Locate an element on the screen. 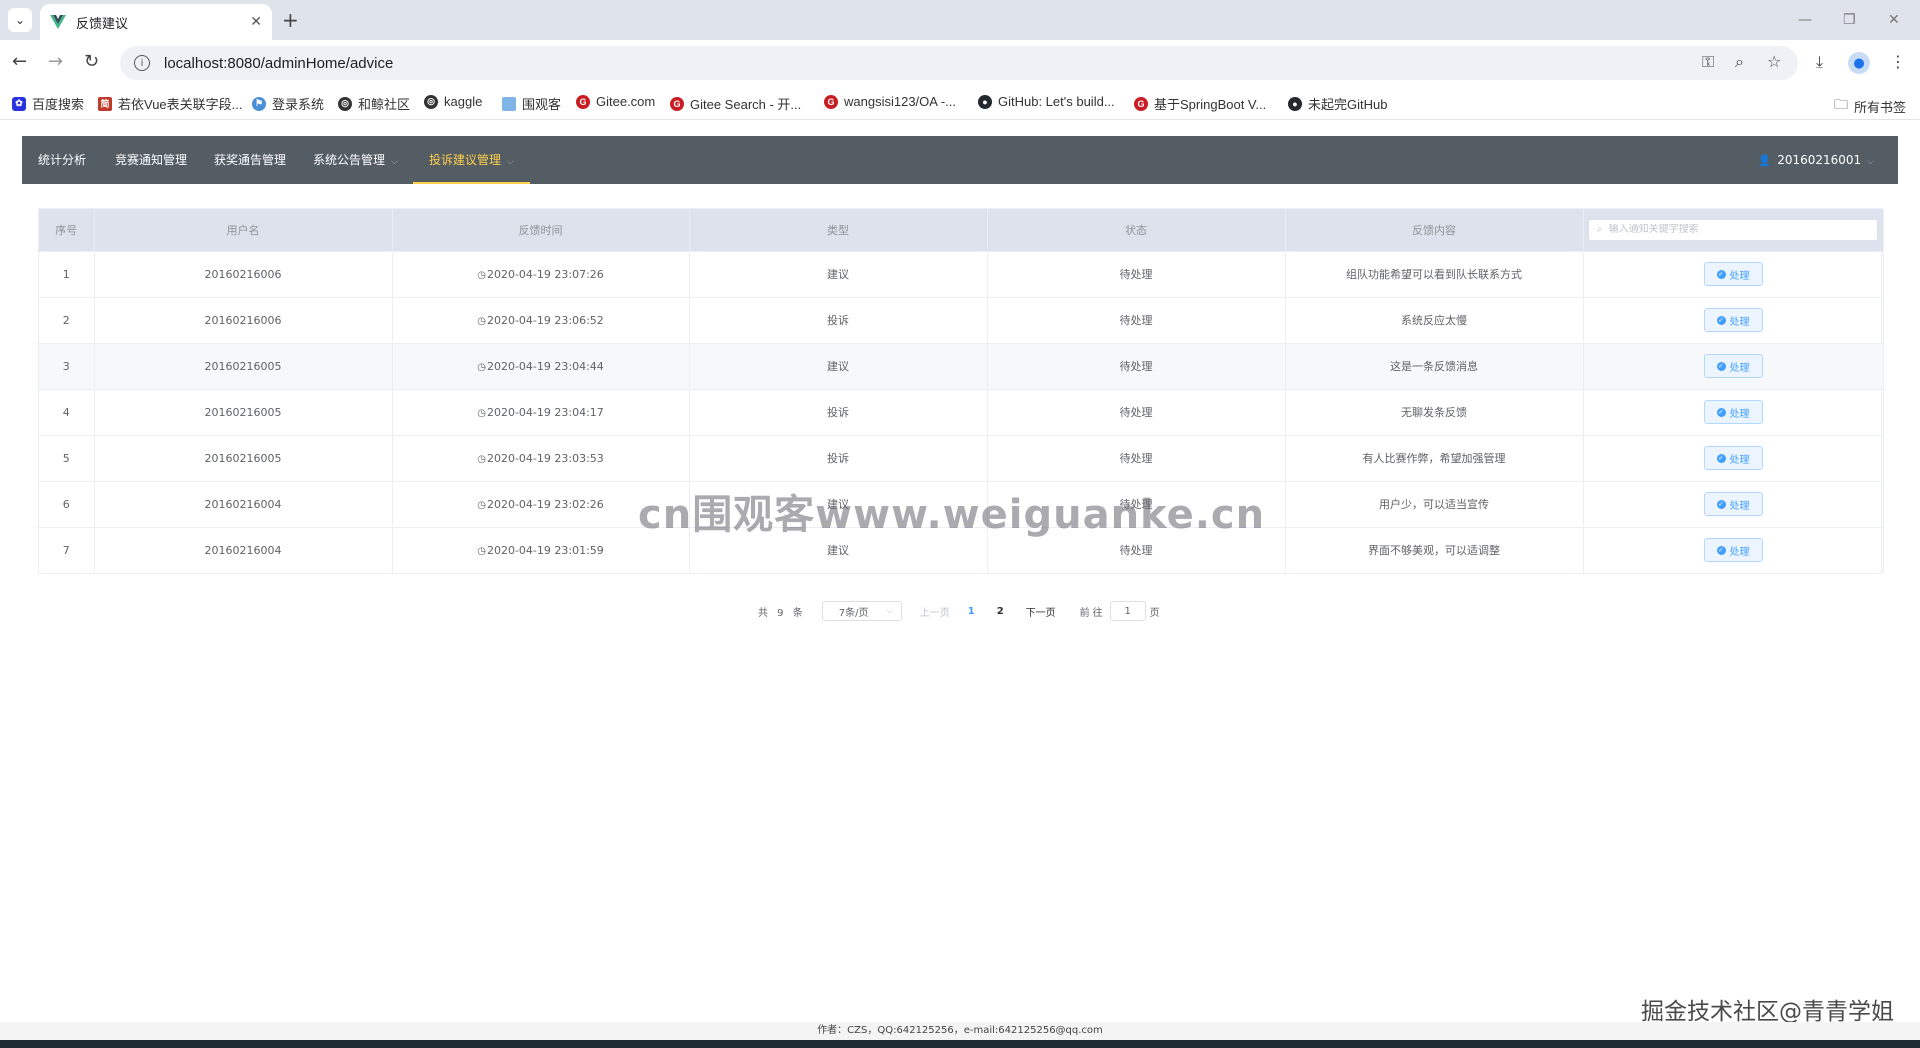  cell-time: ◷2020-04-19 23:07:26 is located at coordinates (541, 273).